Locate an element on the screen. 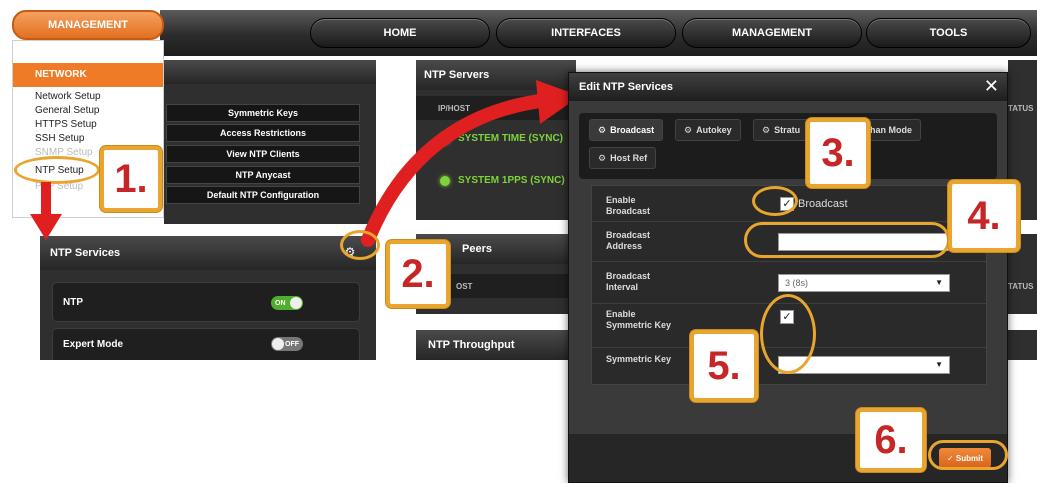 Image resolution: width=1037 pixels, height=483 pixels. down-arrow-head is located at coordinates (46, 227).